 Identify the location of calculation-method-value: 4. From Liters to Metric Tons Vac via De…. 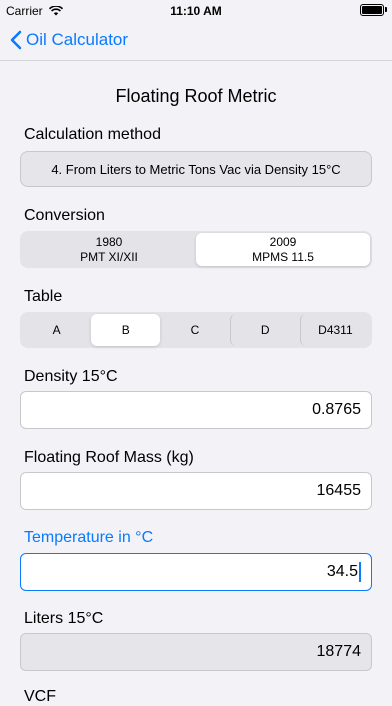
(196, 169).